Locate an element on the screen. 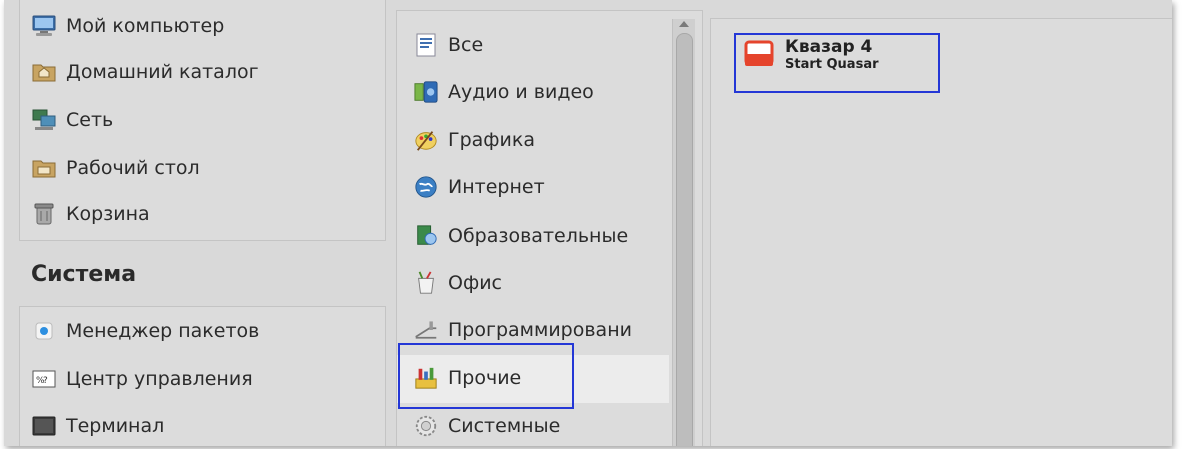  control-center-icon: %? is located at coordinates (44, 379).